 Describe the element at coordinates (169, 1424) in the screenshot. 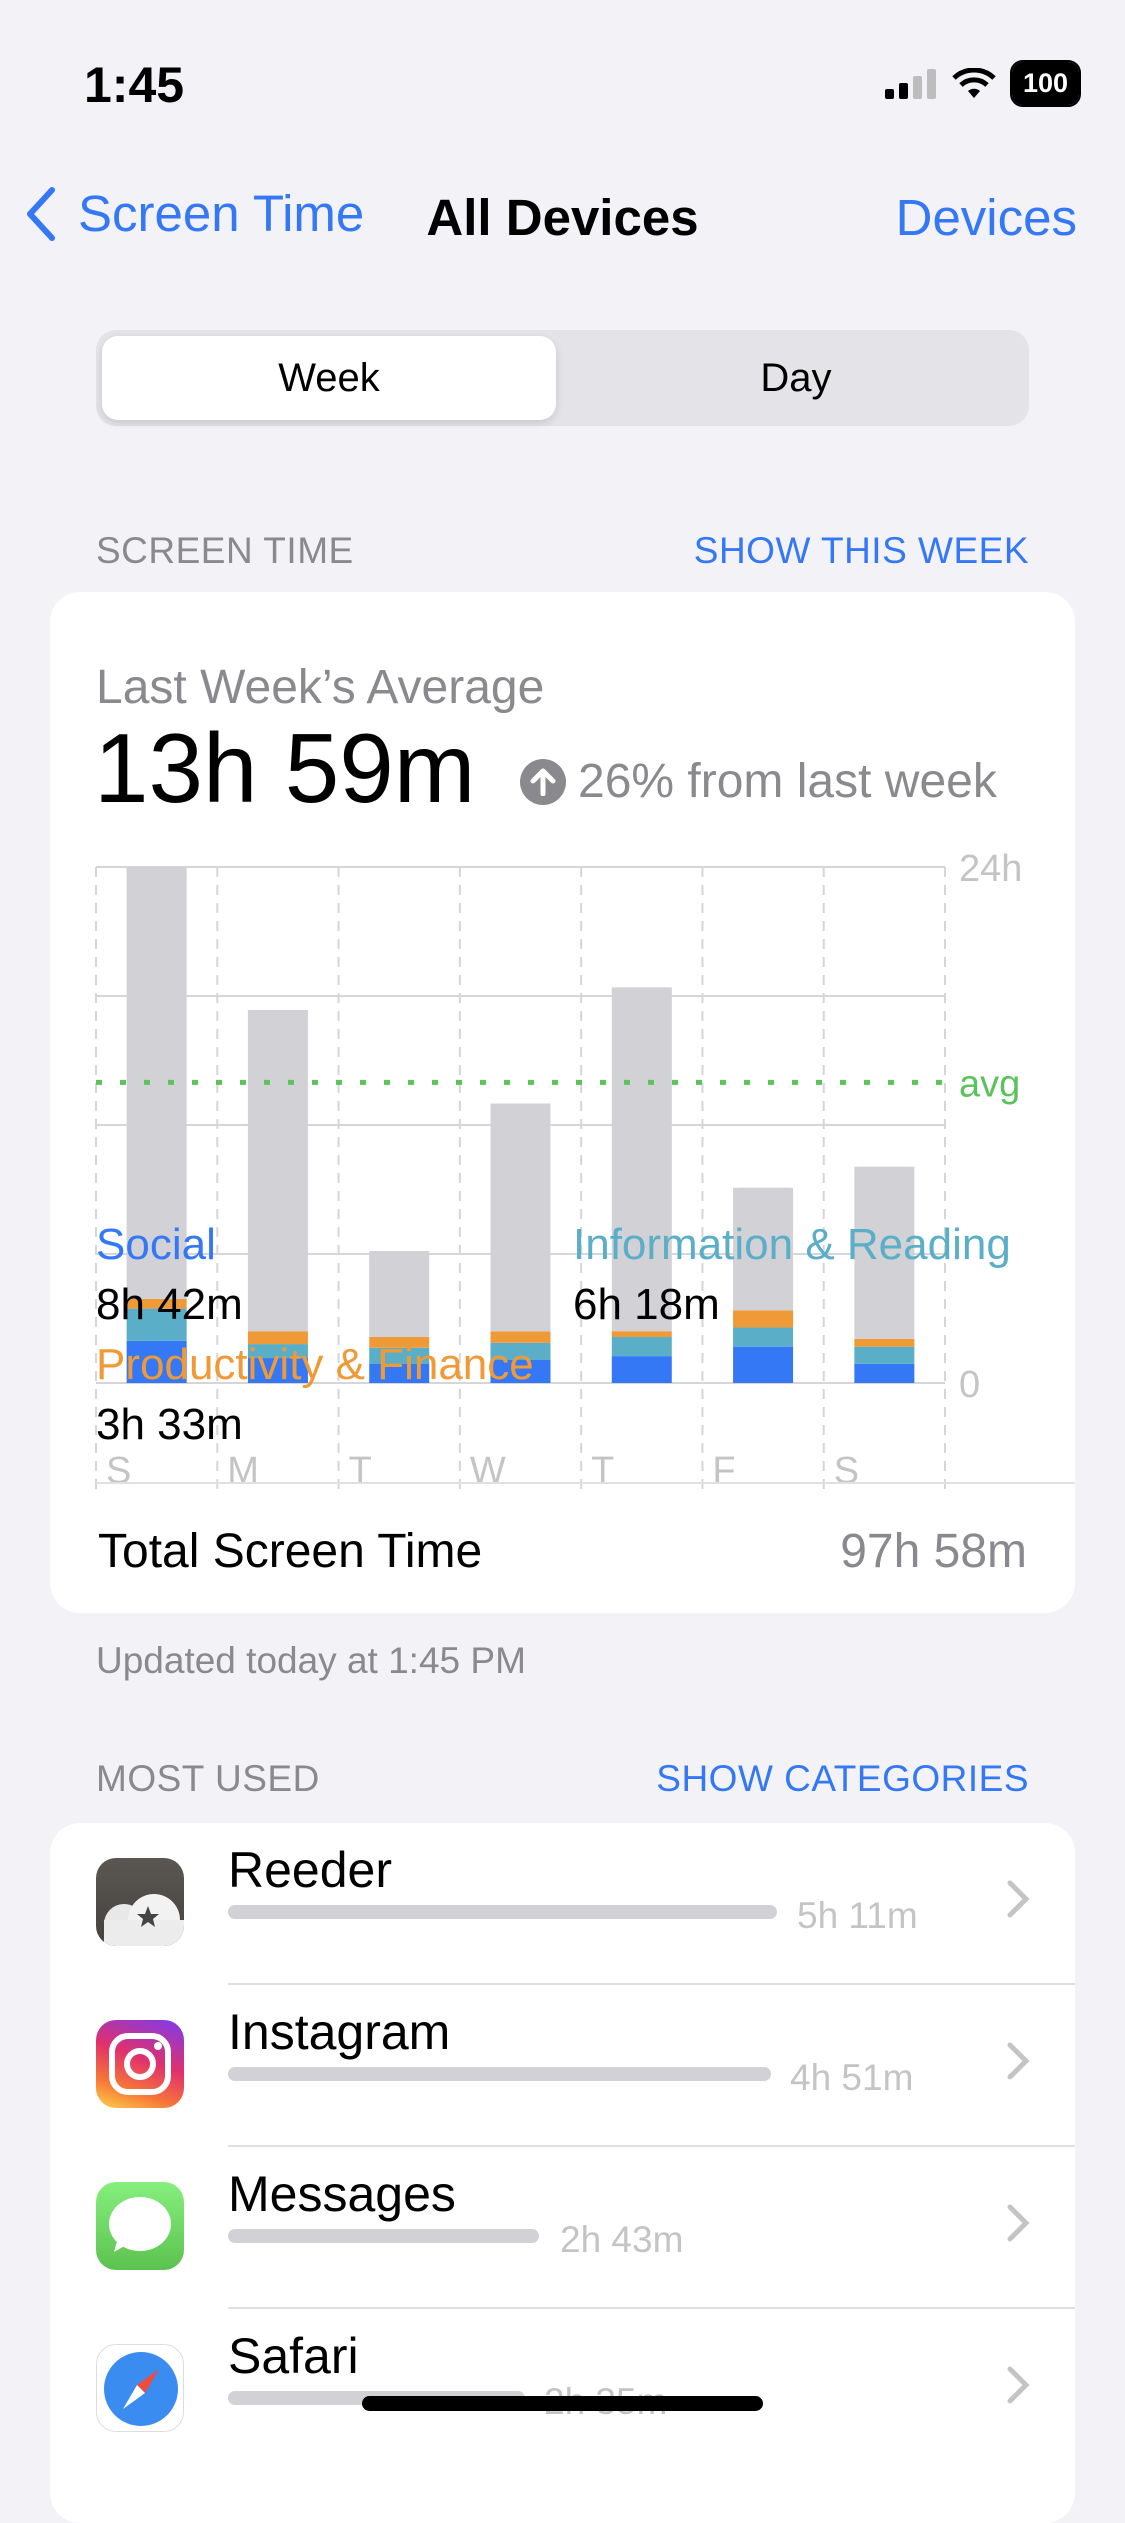

I see `legend-value: 3h 33m` at that location.